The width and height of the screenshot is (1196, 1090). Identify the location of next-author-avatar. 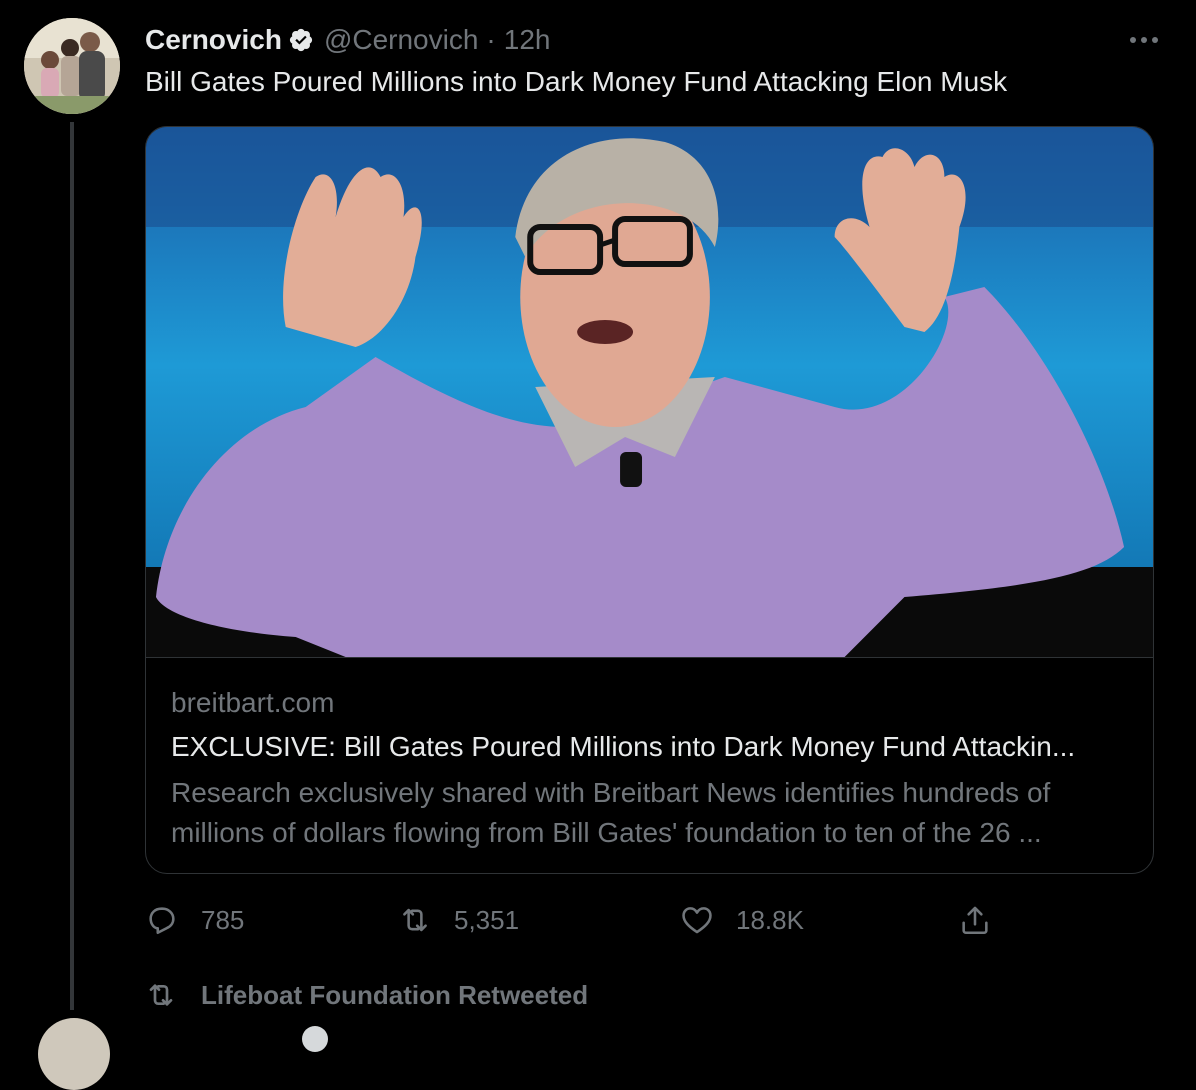
(74, 1054).